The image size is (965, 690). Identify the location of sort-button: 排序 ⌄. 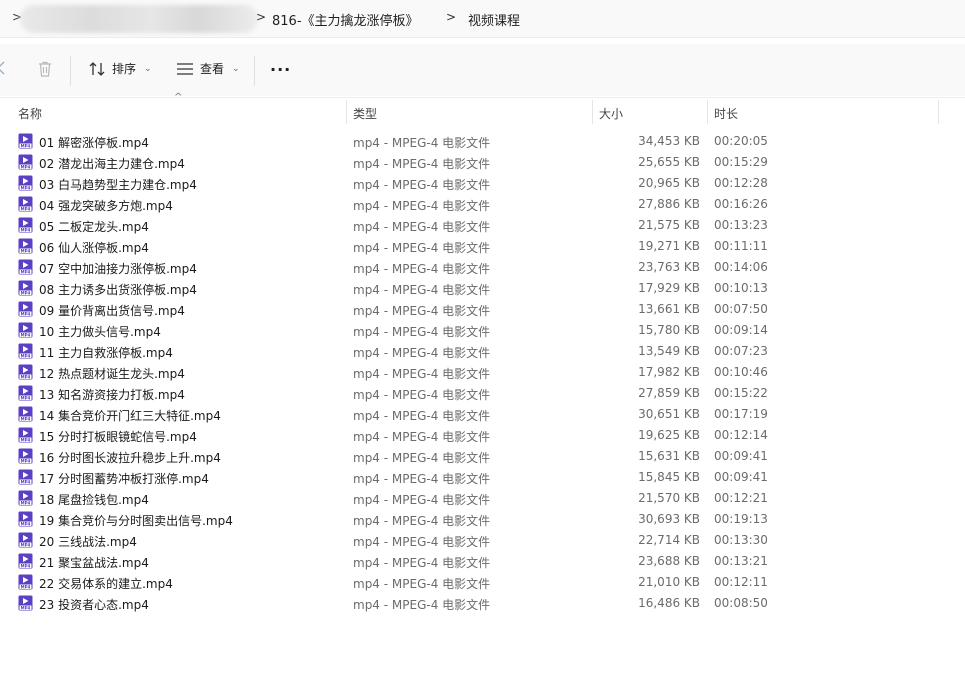
(120, 68).